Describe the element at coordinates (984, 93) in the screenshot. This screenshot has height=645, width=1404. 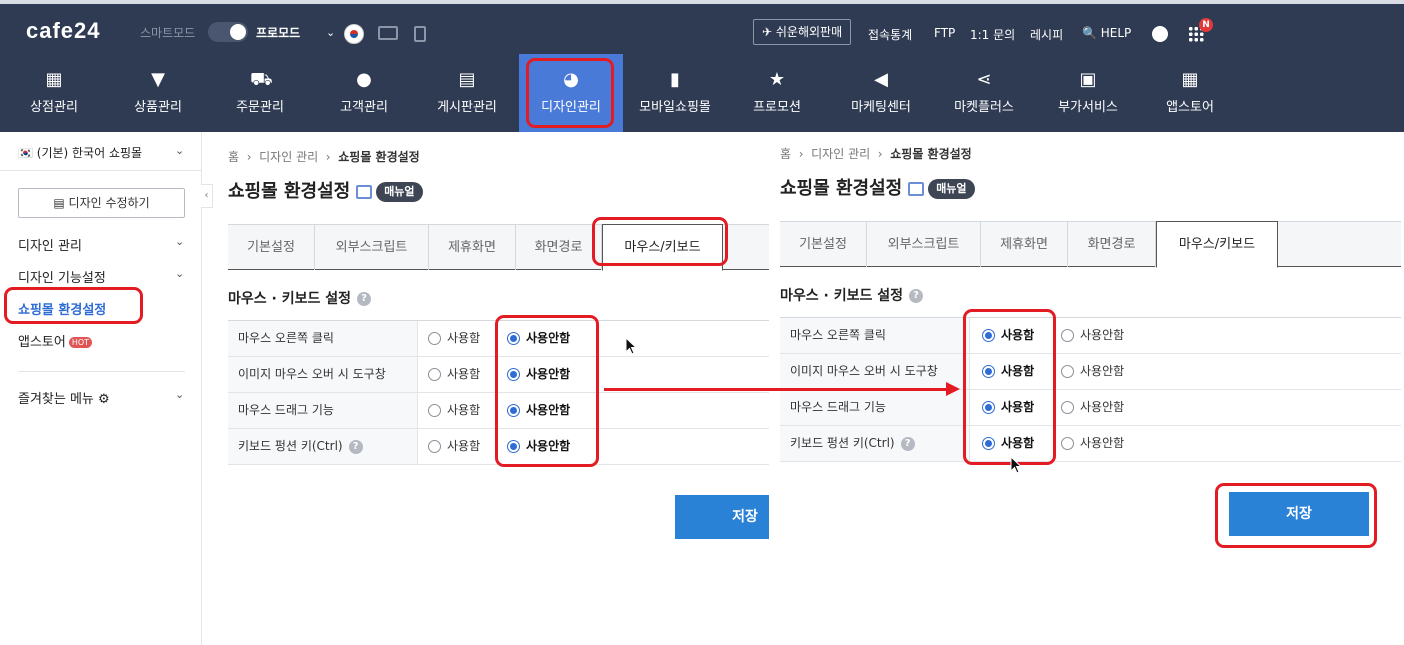
I see `nav-marketplus: ⋖ 마켓플러스` at that location.